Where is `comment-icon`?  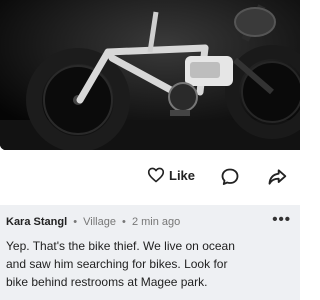 comment-icon is located at coordinates (230, 179).